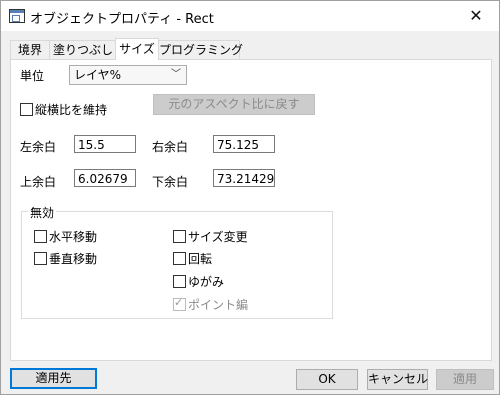 This screenshot has width=500, height=395. Describe the element at coordinates (38, 182) in the screenshot. I see `top-margin-label: 上余白` at that location.